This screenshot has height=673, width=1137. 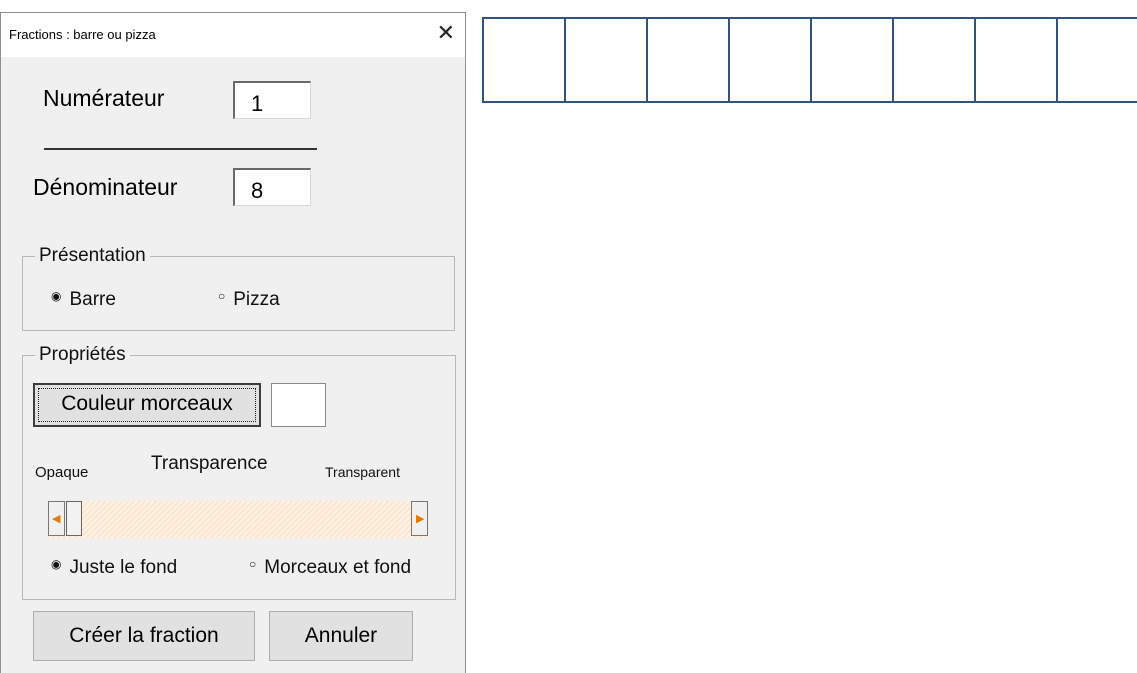 What do you see at coordinates (62, 472) in the screenshot?
I see `opaque-label: Opaque` at bounding box center [62, 472].